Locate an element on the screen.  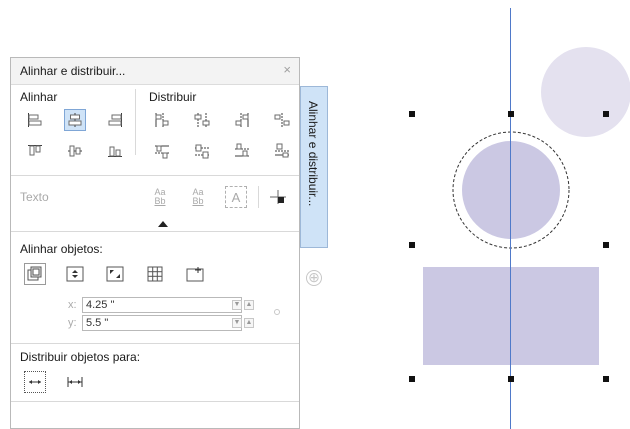
selection-handle-top-center is located at coordinates (511, 114).